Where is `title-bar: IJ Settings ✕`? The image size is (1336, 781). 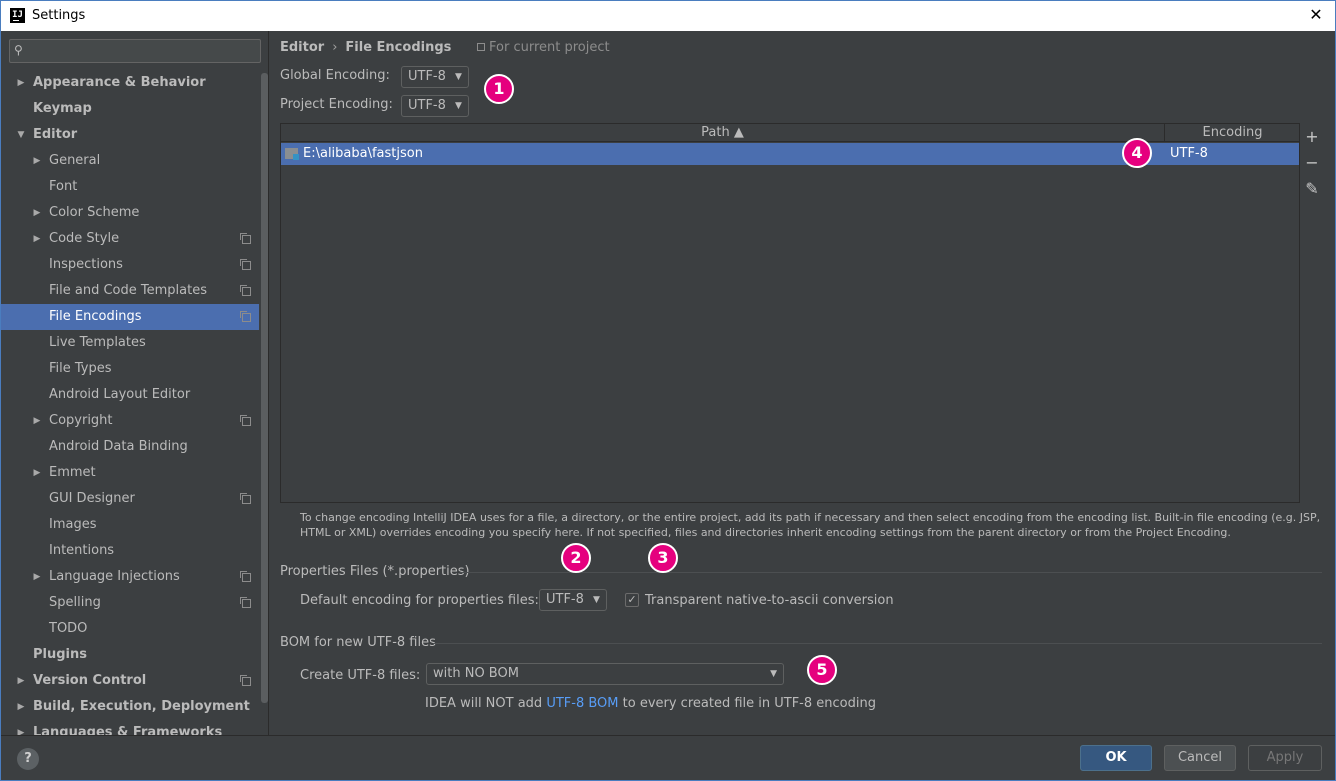 title-bar: IJ Settings ✕ is located at coordinates (668, 15).